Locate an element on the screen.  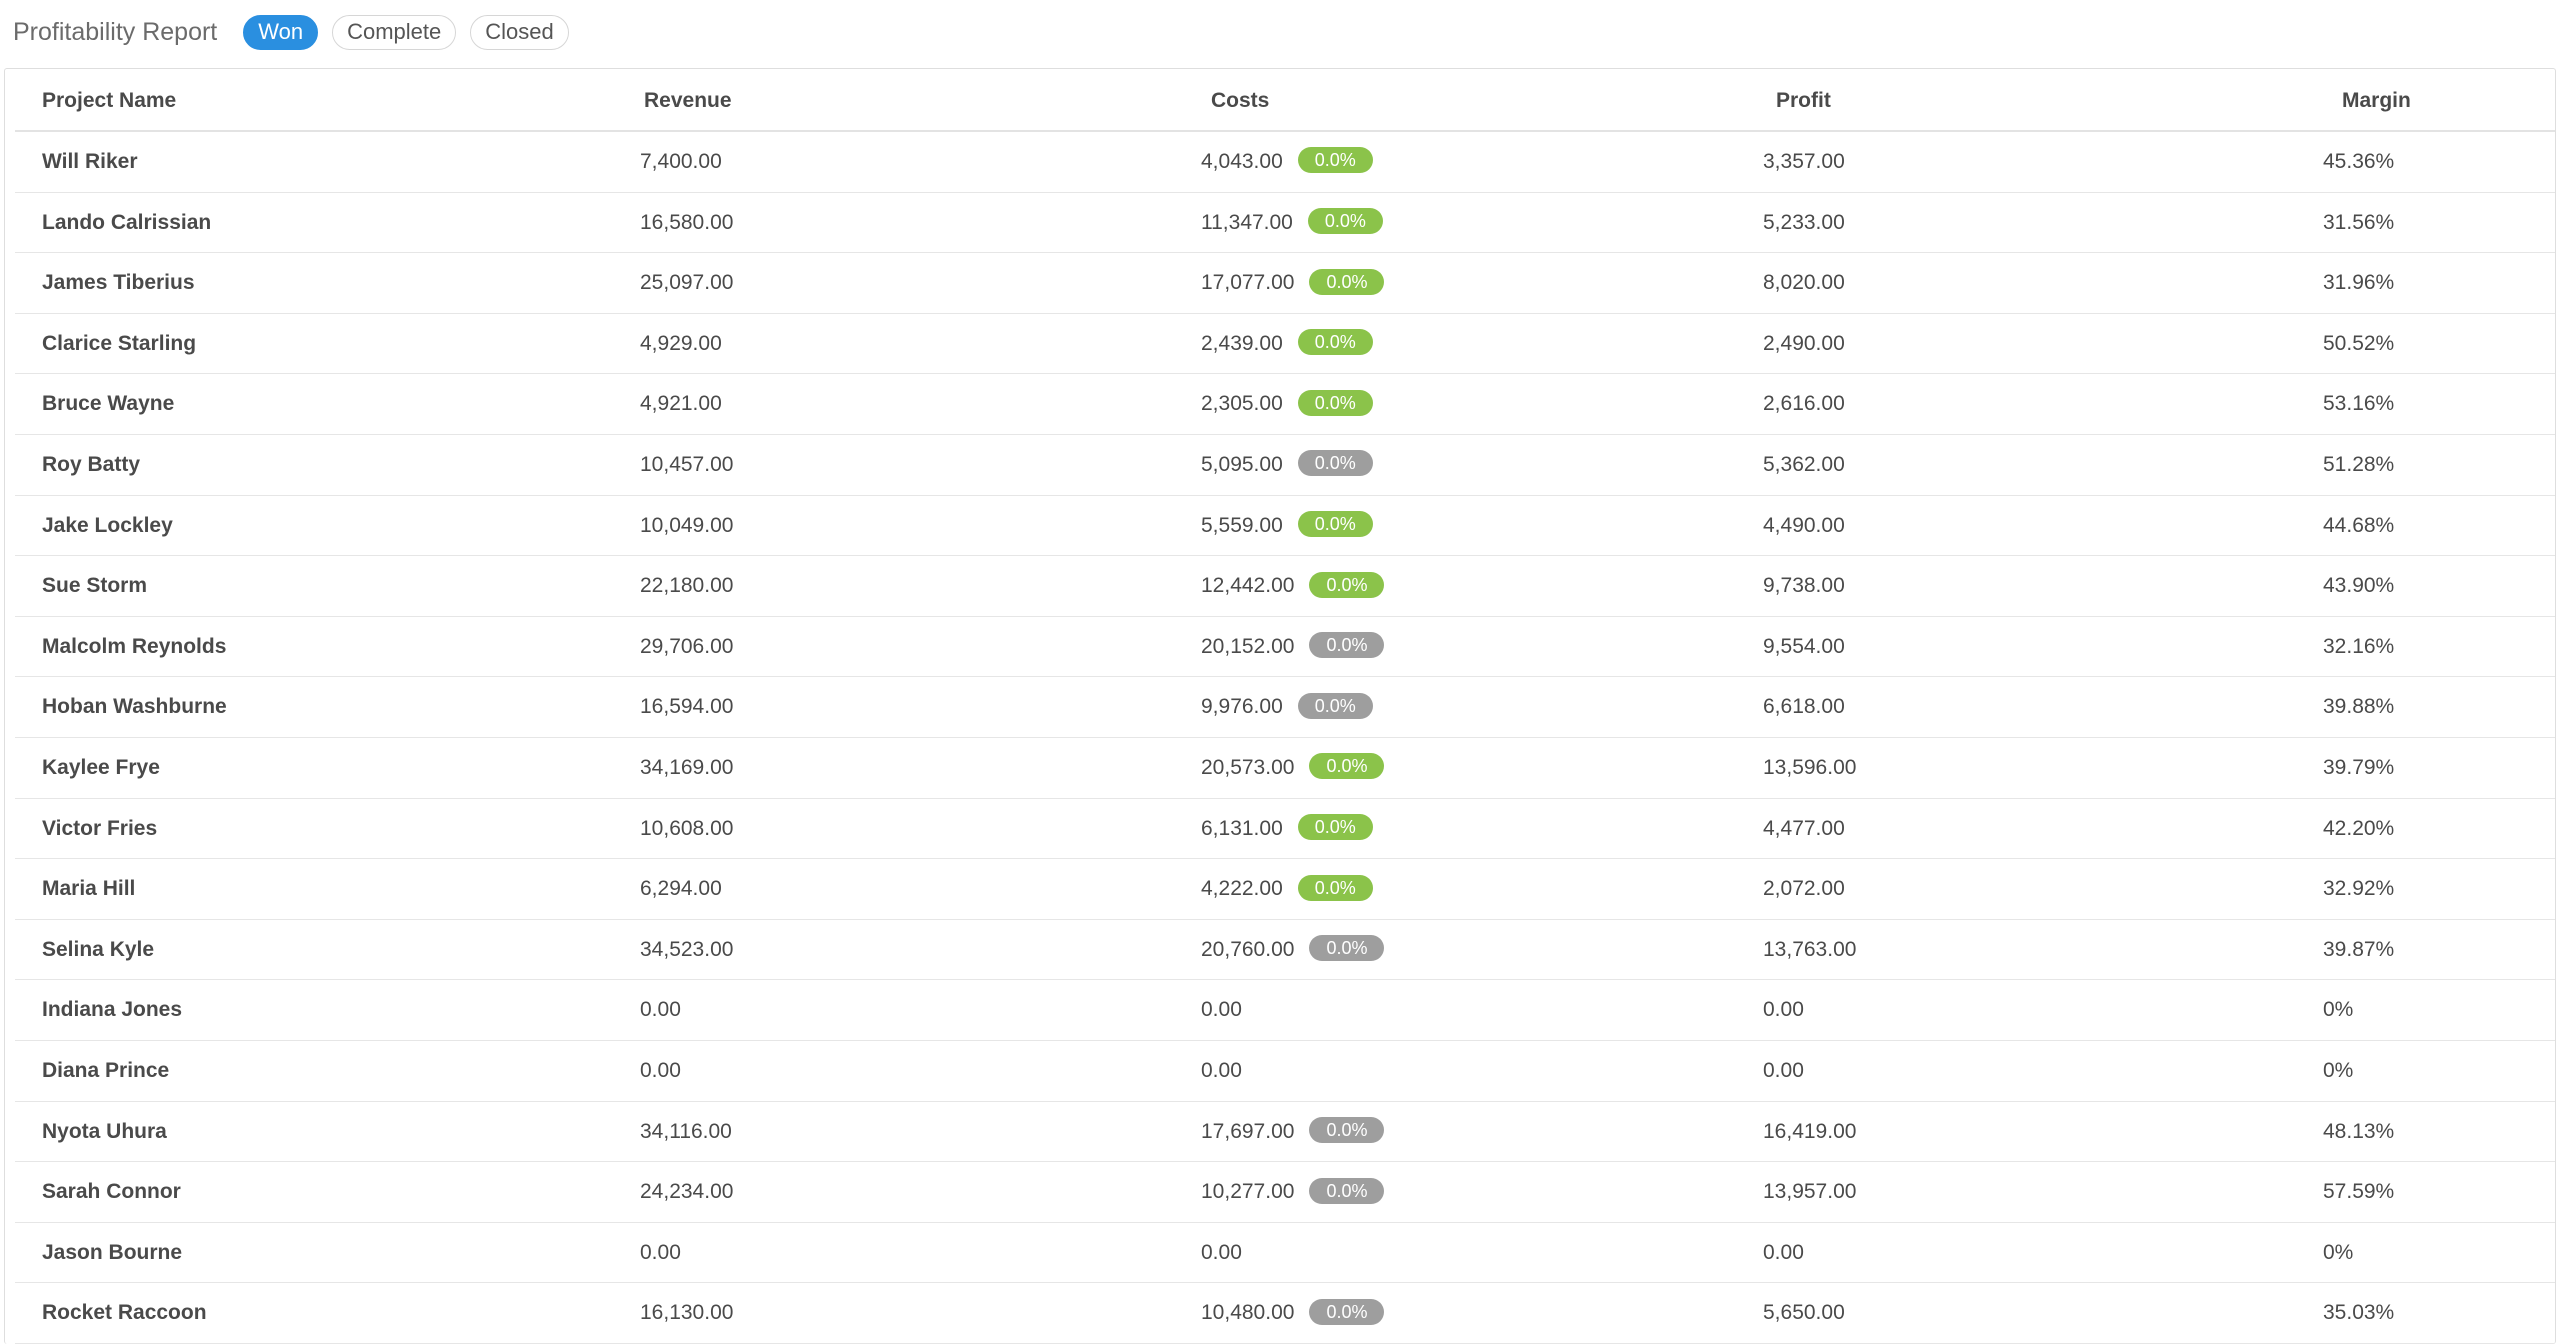
margin-cell: 51.28% is located at coordinates (2359, 464).